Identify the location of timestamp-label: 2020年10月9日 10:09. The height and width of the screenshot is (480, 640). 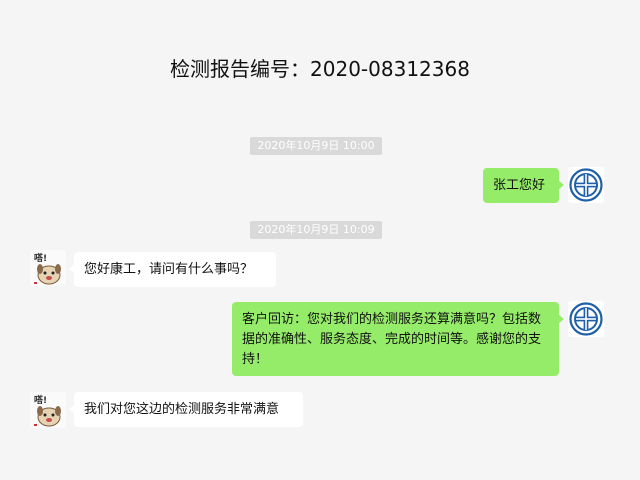
(316, 230).